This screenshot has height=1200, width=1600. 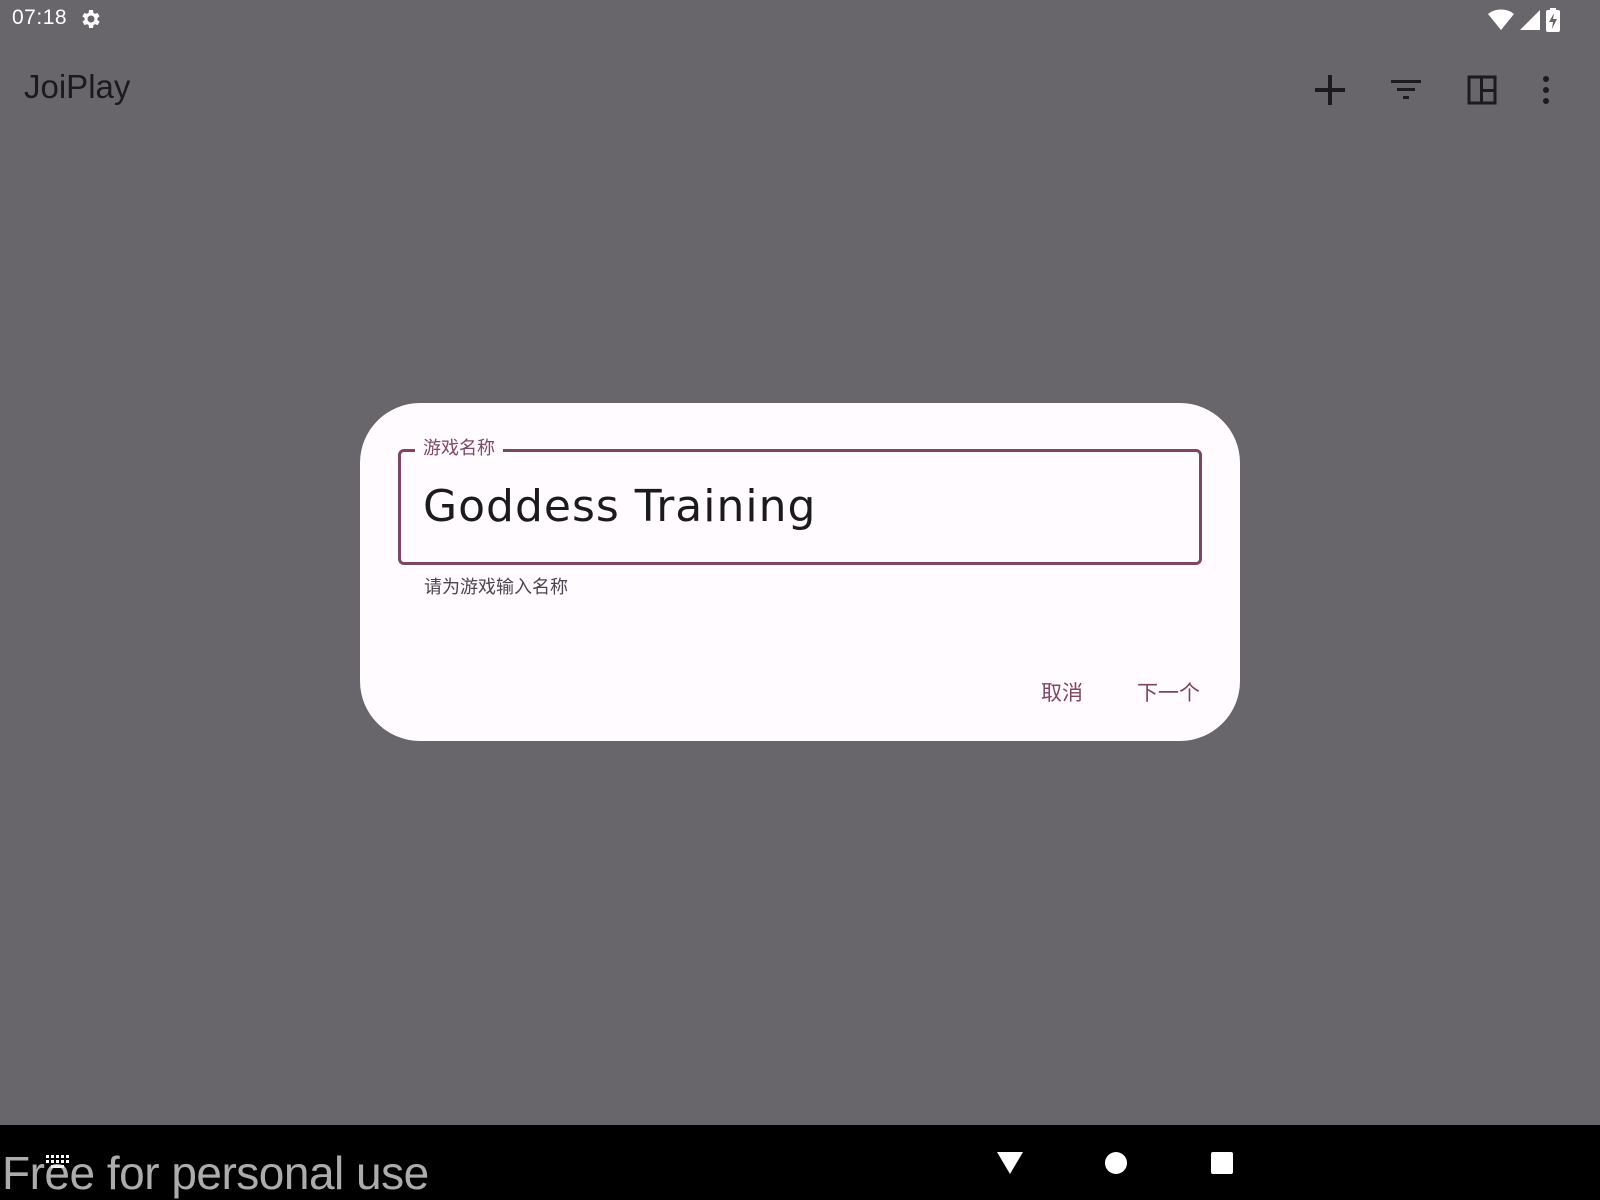 I want to click on next-button: 下一个, so click(x=1168, y=692).